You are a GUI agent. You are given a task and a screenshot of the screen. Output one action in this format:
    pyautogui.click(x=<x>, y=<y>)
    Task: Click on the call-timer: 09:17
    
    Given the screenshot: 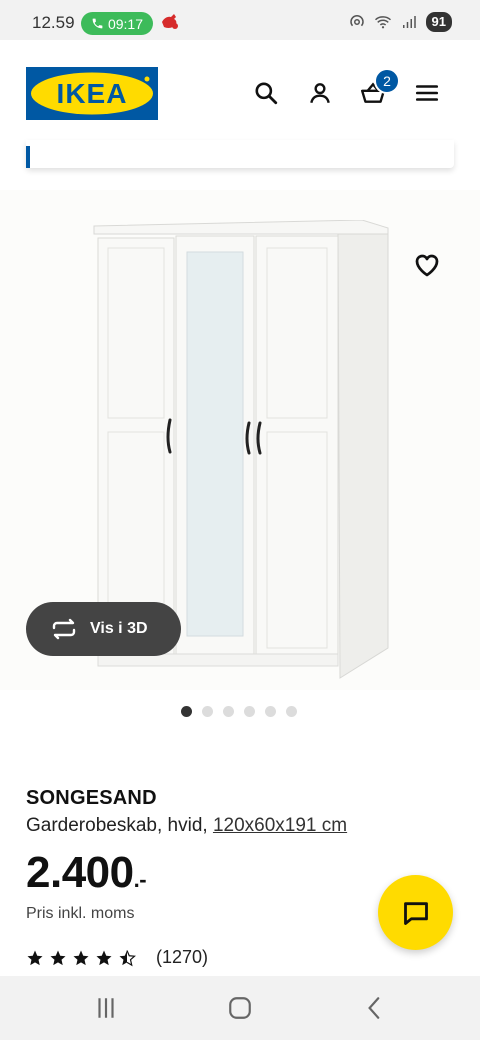 What is the action you would take?
    pyautogui.click(x=125, y=23)
    